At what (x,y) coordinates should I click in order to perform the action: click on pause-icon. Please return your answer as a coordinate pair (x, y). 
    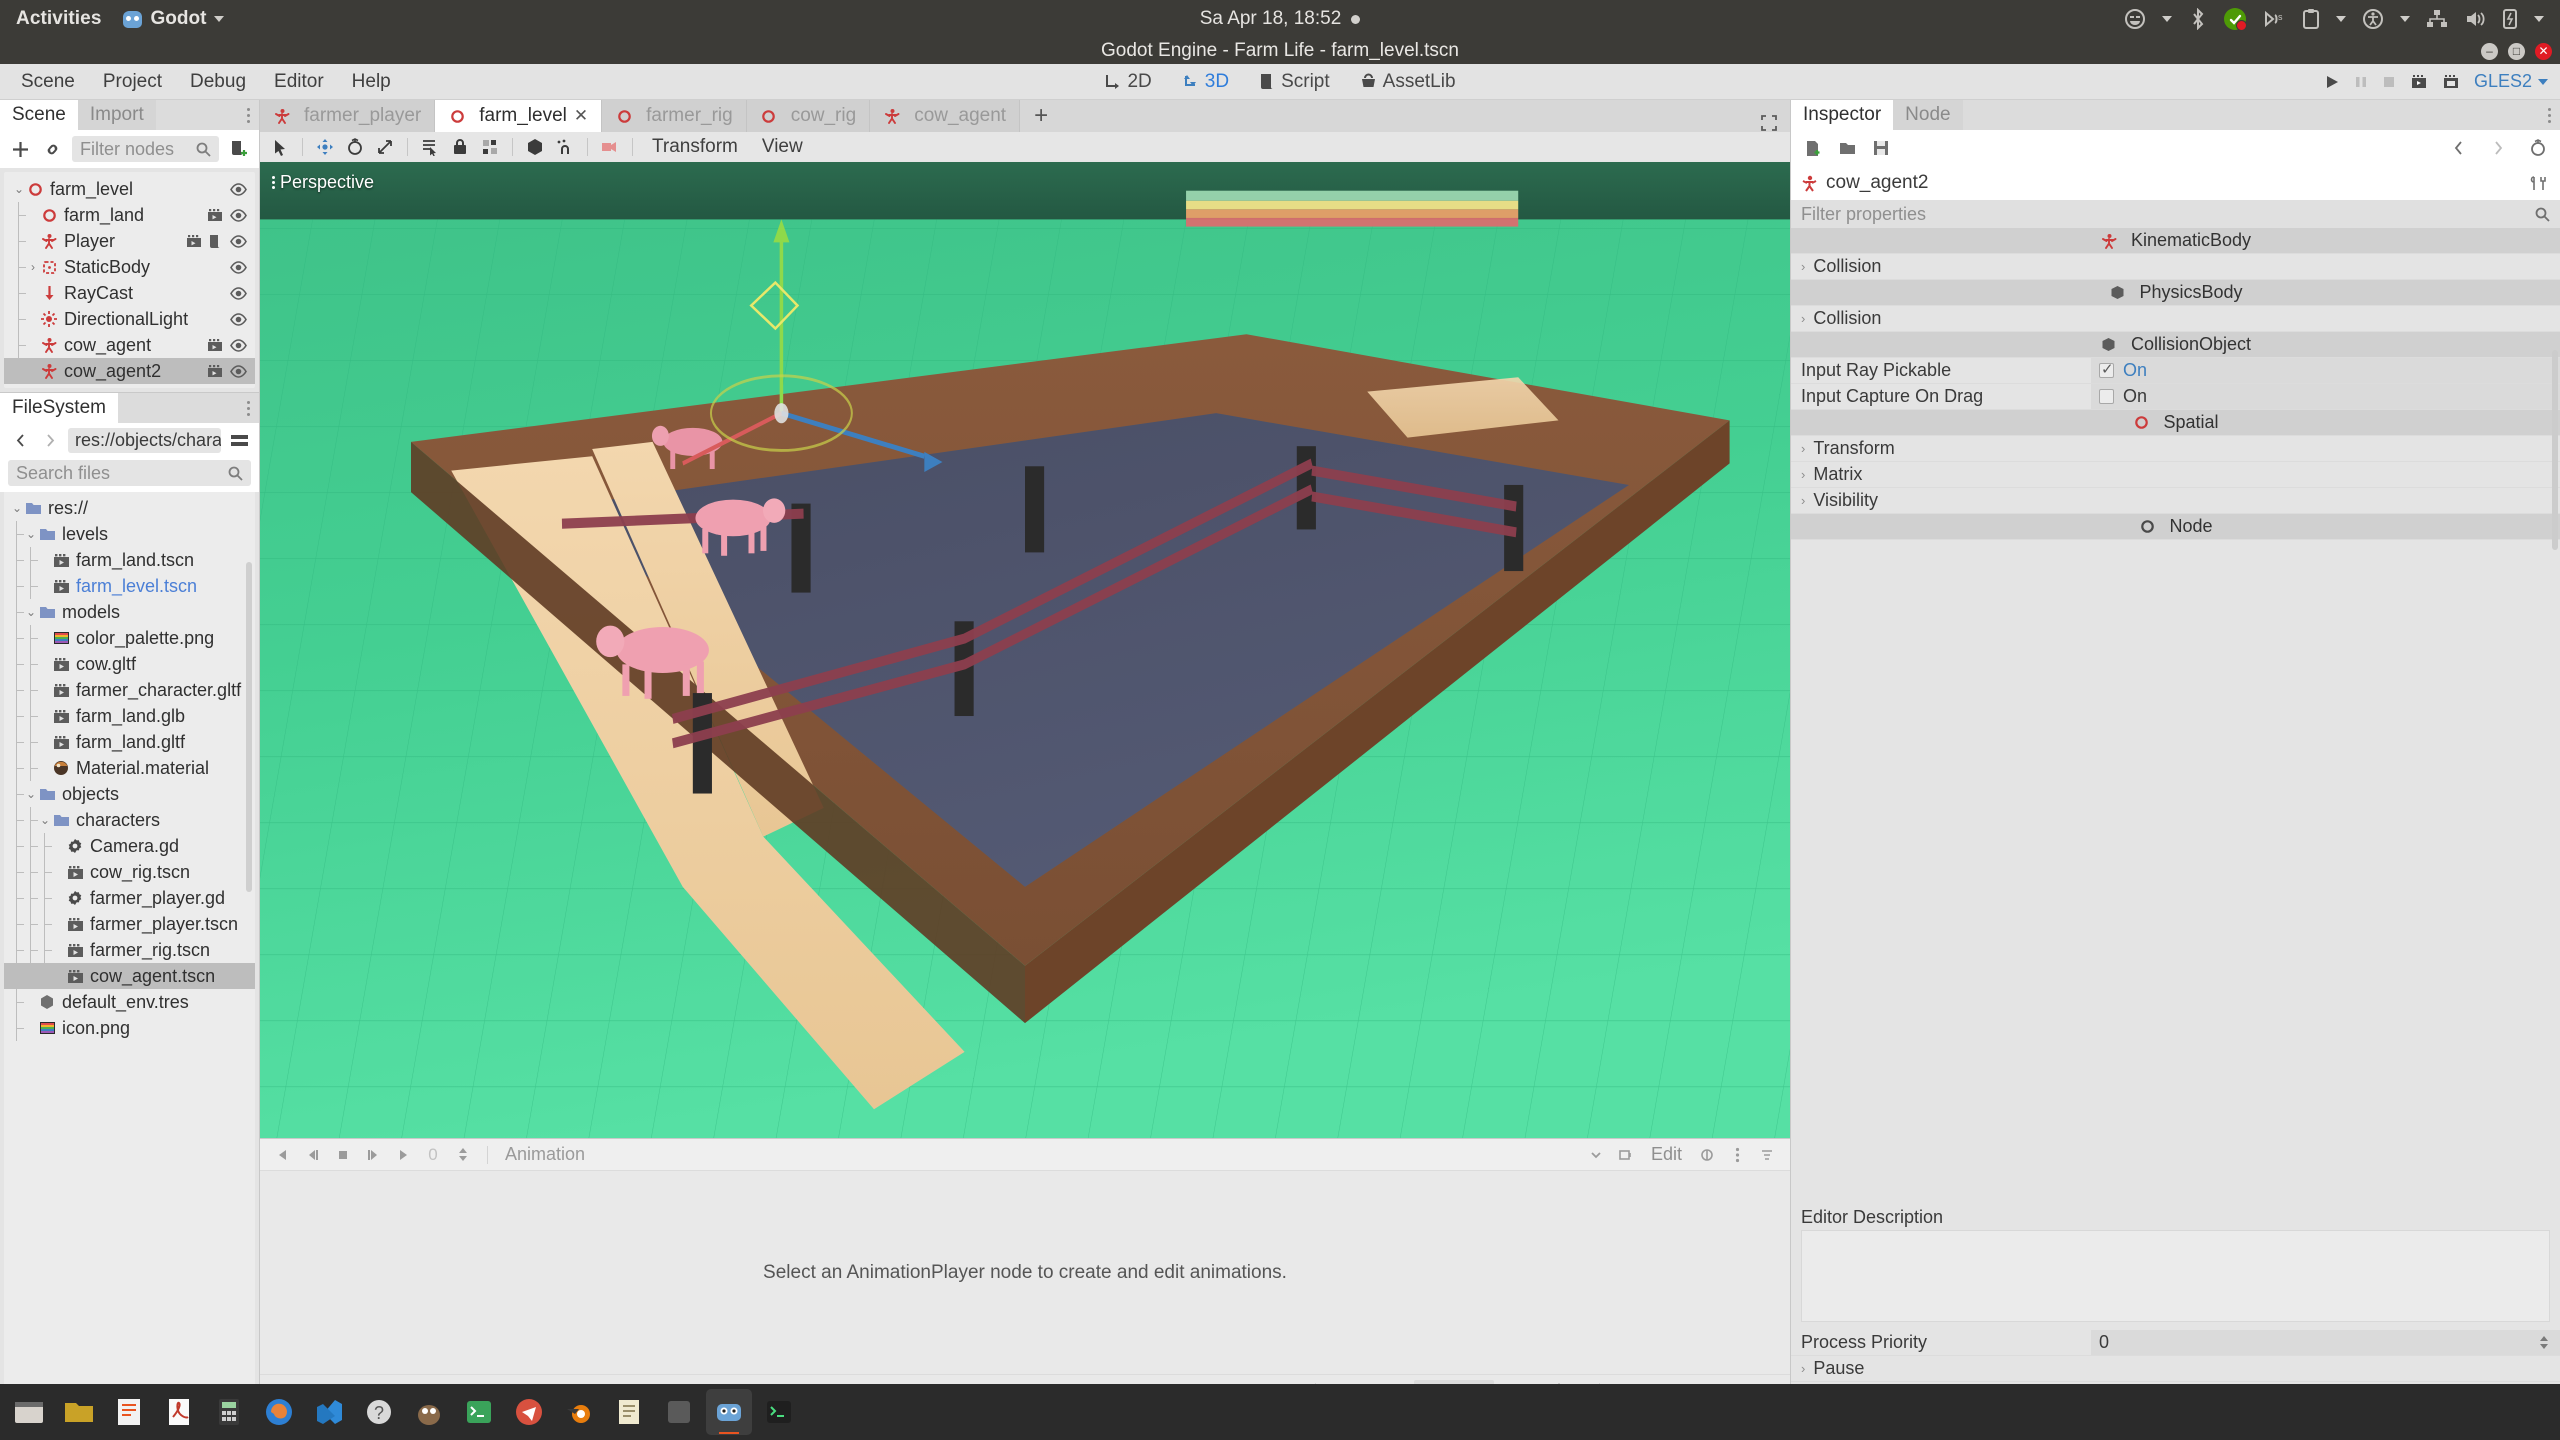
    Looking at the image, I should click on (2361, 82).